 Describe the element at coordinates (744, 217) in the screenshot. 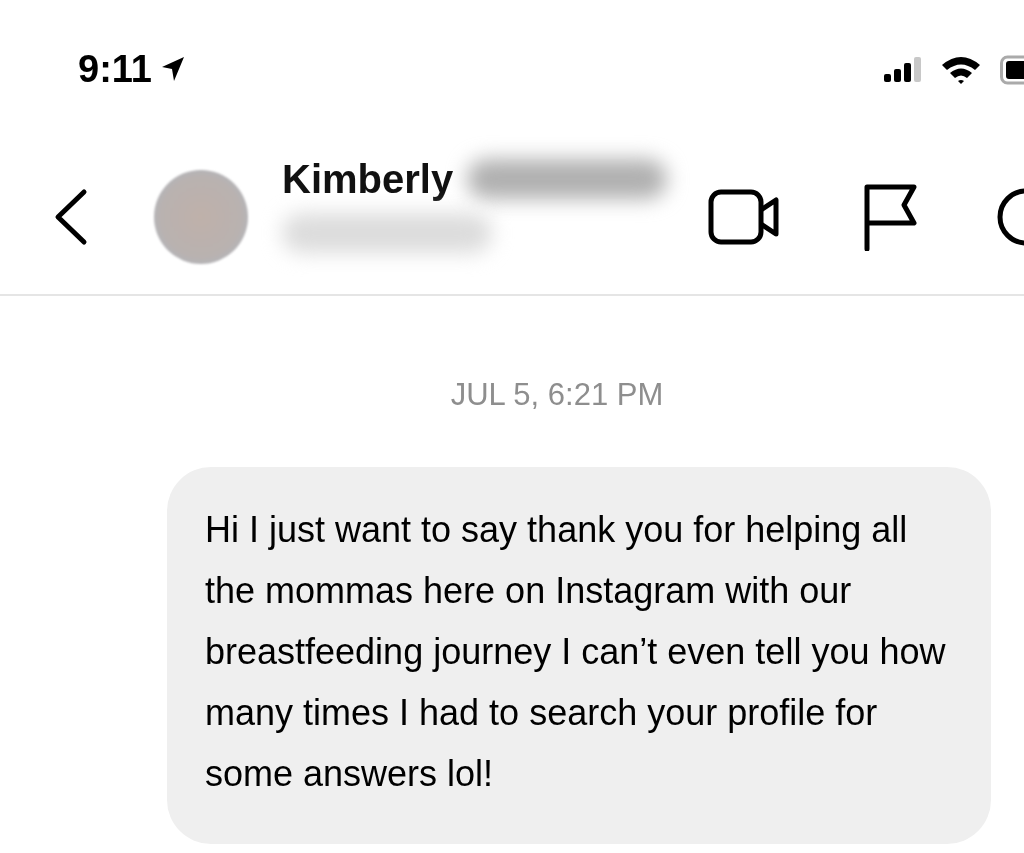

I see `video-camera-icon` at that location.